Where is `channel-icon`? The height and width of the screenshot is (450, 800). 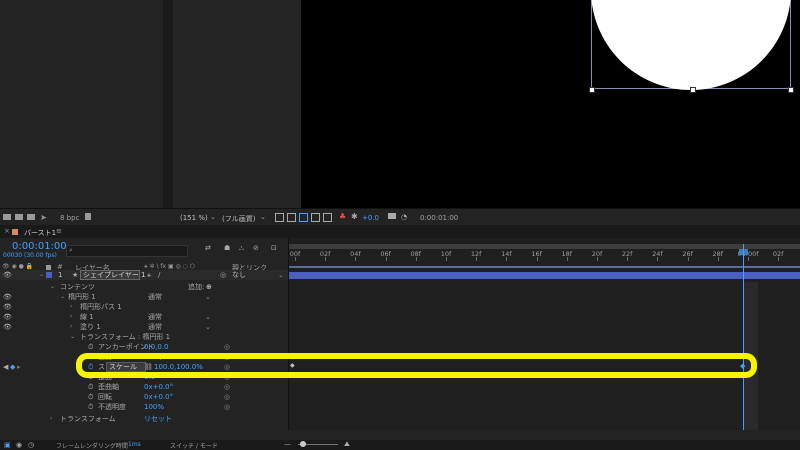
channel-icon is located at coordinates (327, 217).